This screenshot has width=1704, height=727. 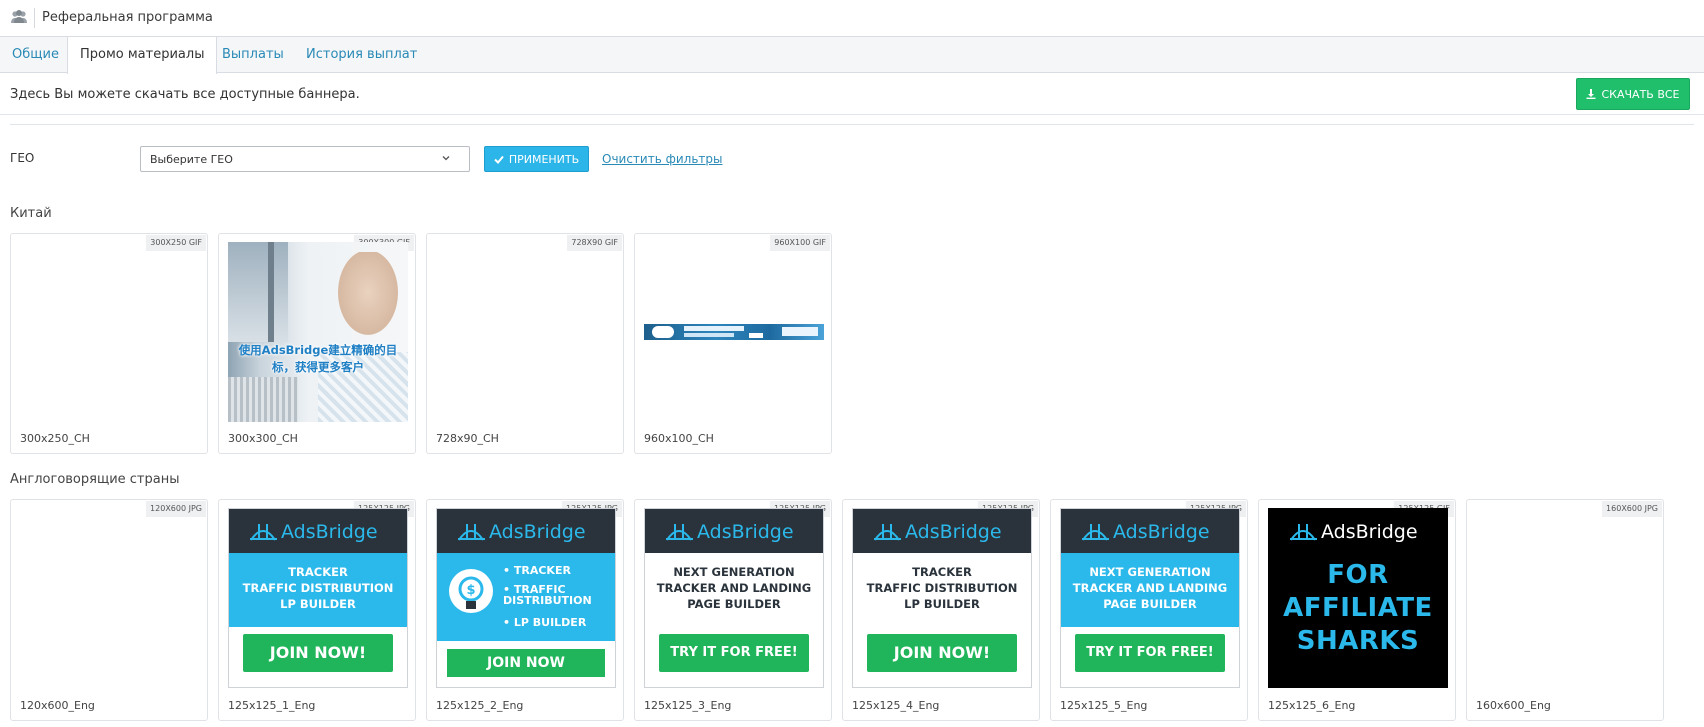 What do you see at coordinates (1312, 705) in the screenshot?
I see `banner-caption: 125x125_6_Eng` at bounding box center [1312, 705].